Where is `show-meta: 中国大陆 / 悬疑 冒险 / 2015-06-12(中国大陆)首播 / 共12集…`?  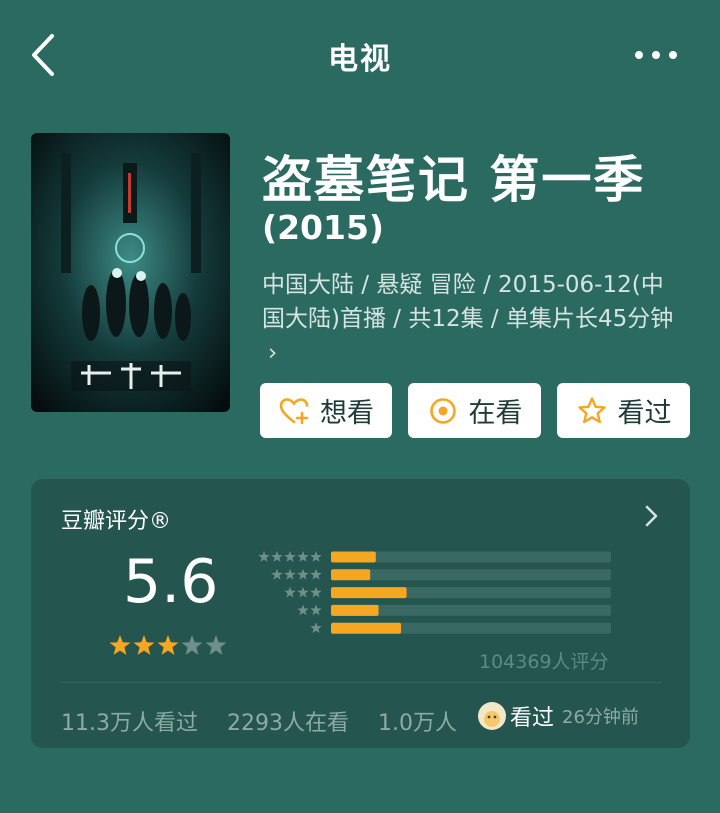 show-meta: 中国大陆 / 悬疑 冒险 / 2015-06-12(中国大陆)首播 / 共12集… is located at coordinates (472, 319).